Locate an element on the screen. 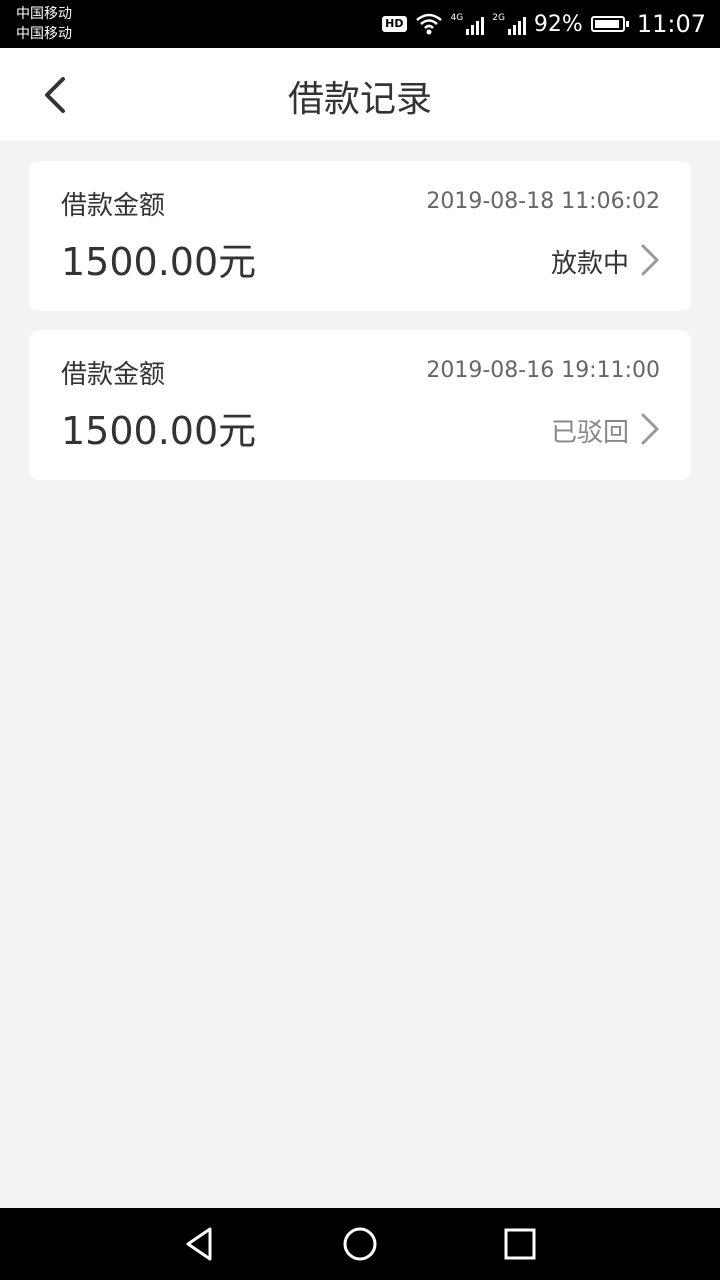 This screenshot has width=720, height=1280. nav-recents-button is located at coordinates (520, 1244).